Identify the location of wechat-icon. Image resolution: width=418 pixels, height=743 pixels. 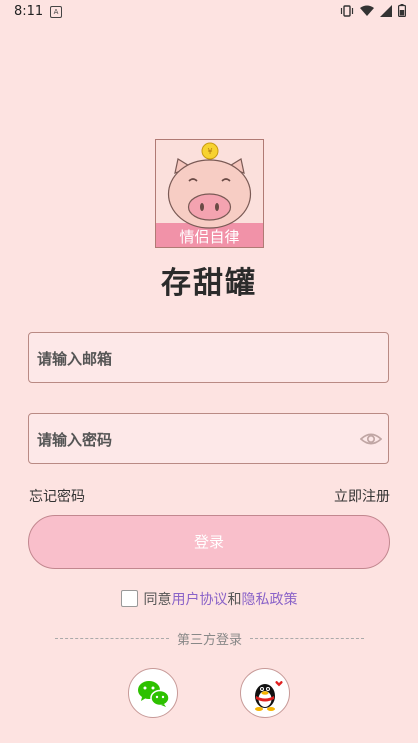
(154, 694).